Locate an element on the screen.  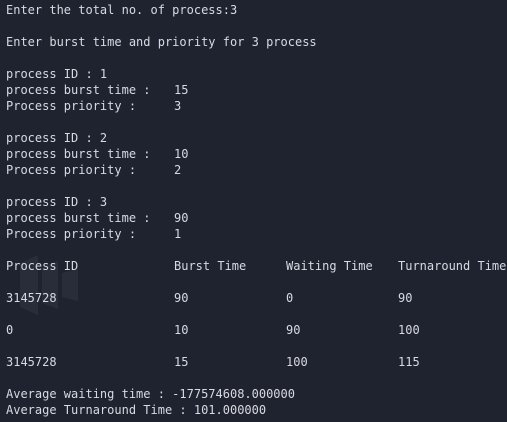
priority-value: 1 is located at coordinates (178, 234).